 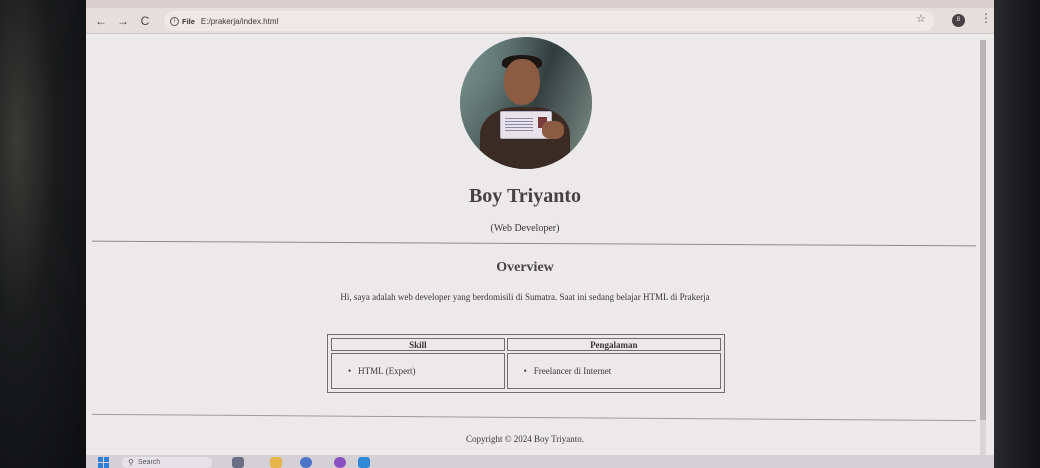 What do you see at coordinates (568, 371) in the screenshot?
I see `experience-item: Freelancer di Internet` at bounding box center [568, 371].